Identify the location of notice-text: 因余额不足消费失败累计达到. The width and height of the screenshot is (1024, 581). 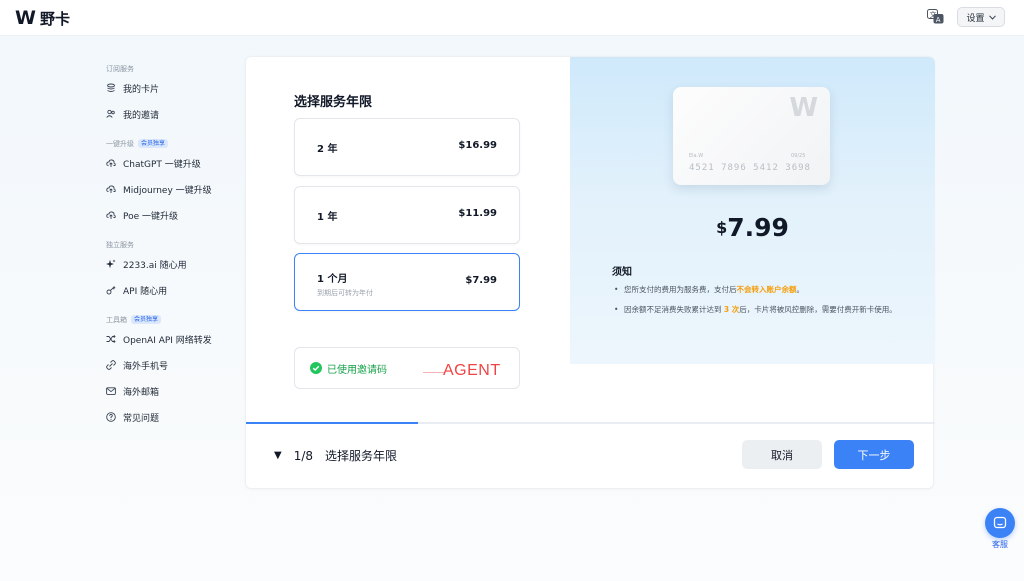
(674, 309).